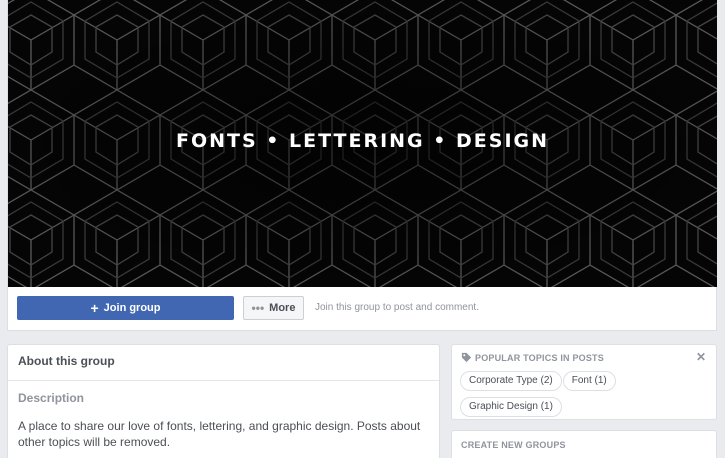  Describe the element at coordinates (362, 141) in the screenshot. I see `cover-title: FONTS • LETTERING • DESIGN` at that location.